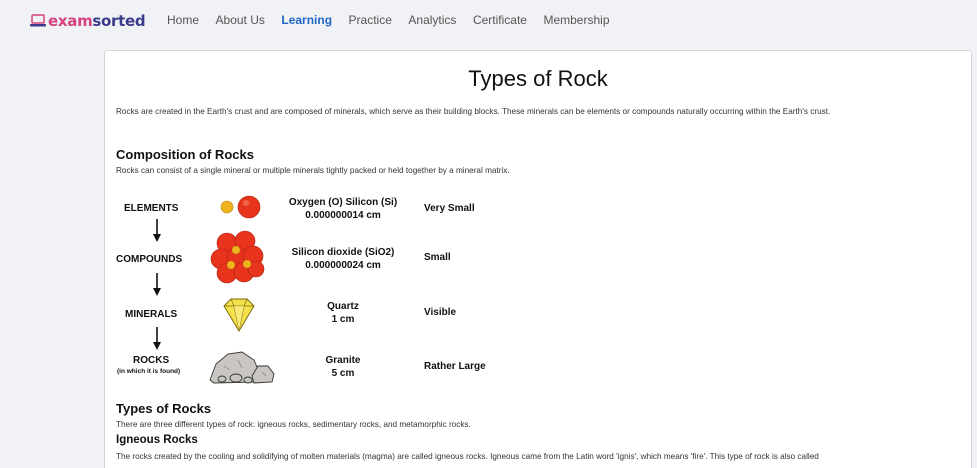 This screenshot has width=977, height=468. Describe the element at coordinates (97, 20) in the screenshot. I see `brand-name: examsorted` at that location.